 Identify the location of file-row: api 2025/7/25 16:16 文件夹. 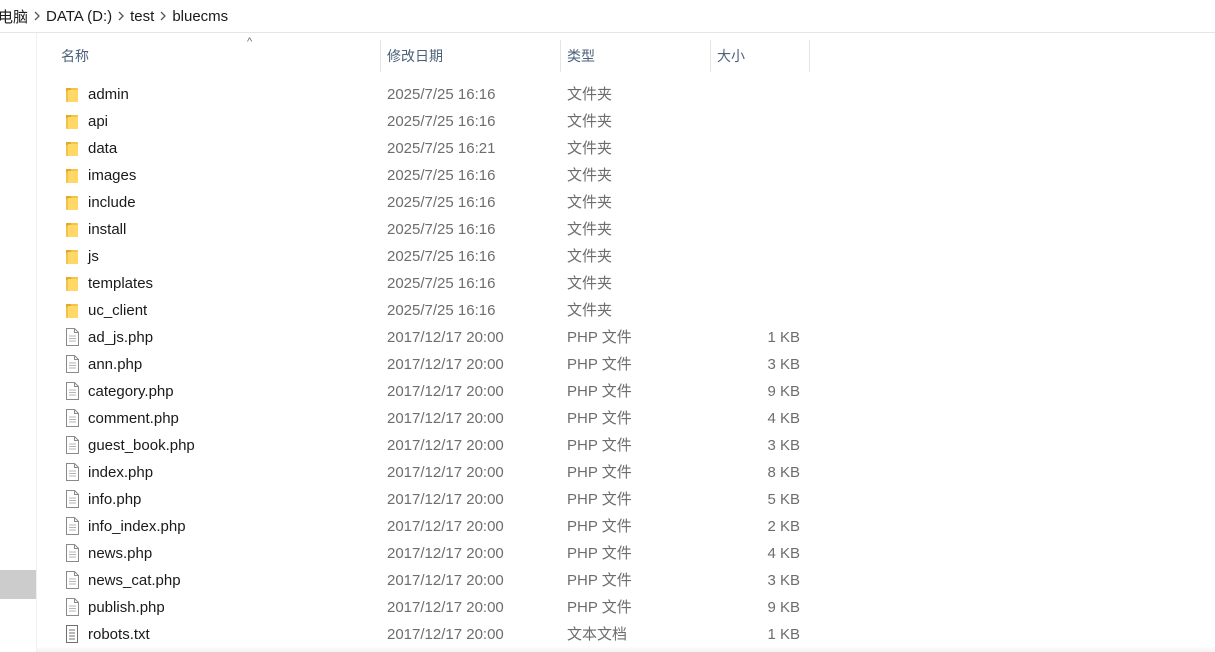
(626, 121).